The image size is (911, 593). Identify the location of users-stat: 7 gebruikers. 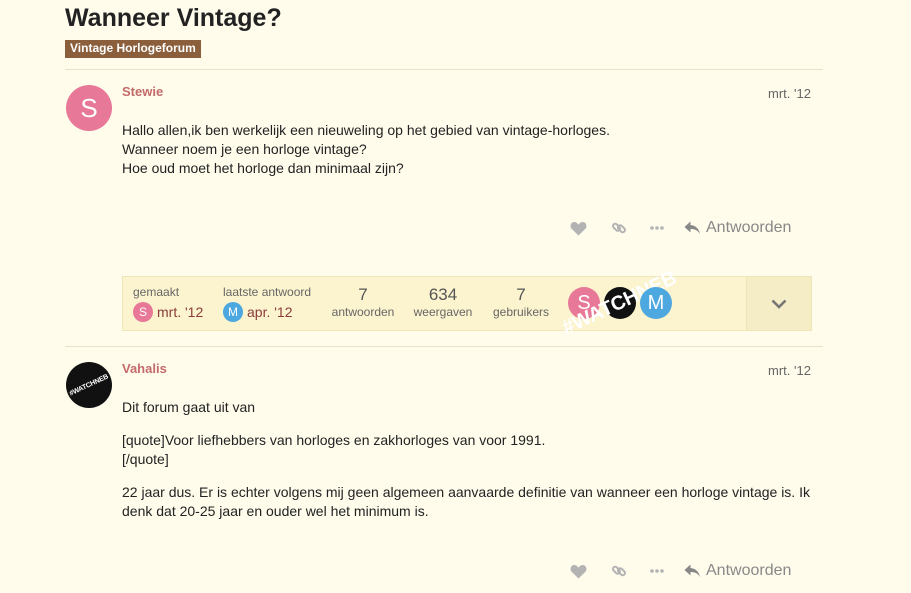
(521, 302).